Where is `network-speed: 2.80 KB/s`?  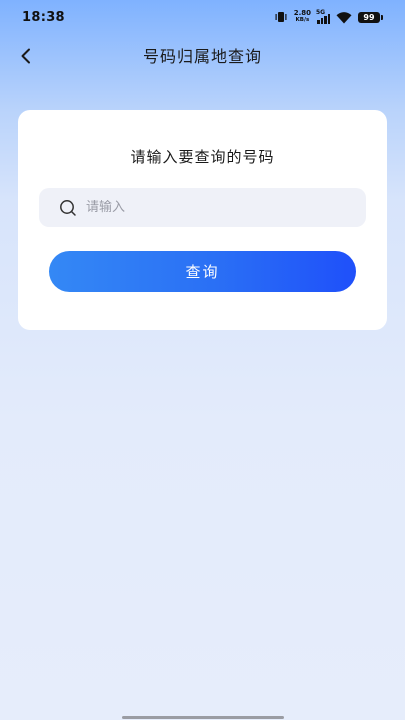
network-speed: 2.80 KB/s is located at coordinates (302, 17).